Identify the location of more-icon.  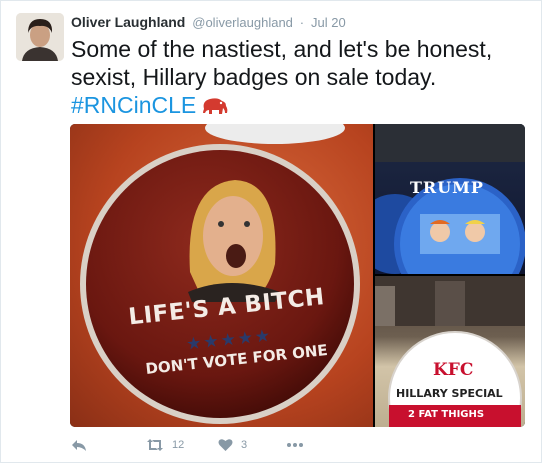
(295, 445).